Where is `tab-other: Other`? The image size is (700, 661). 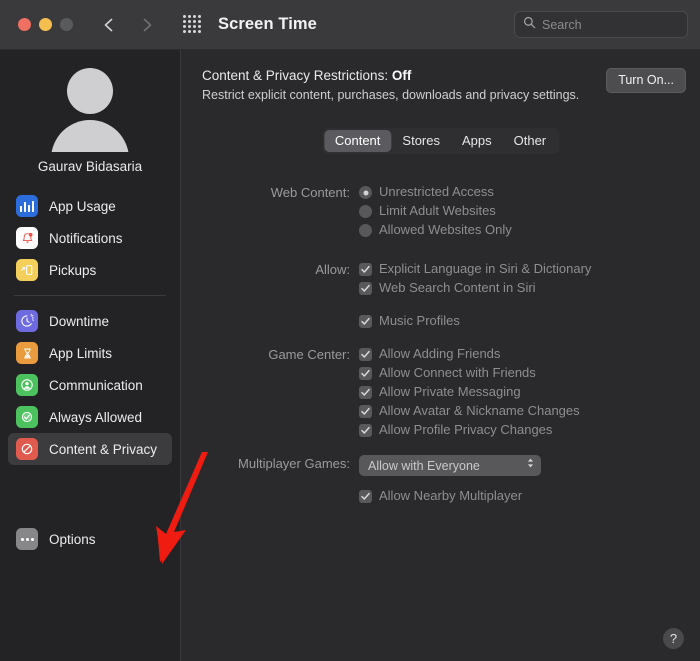
tab-other: Other is located at coordinates (530, 141).